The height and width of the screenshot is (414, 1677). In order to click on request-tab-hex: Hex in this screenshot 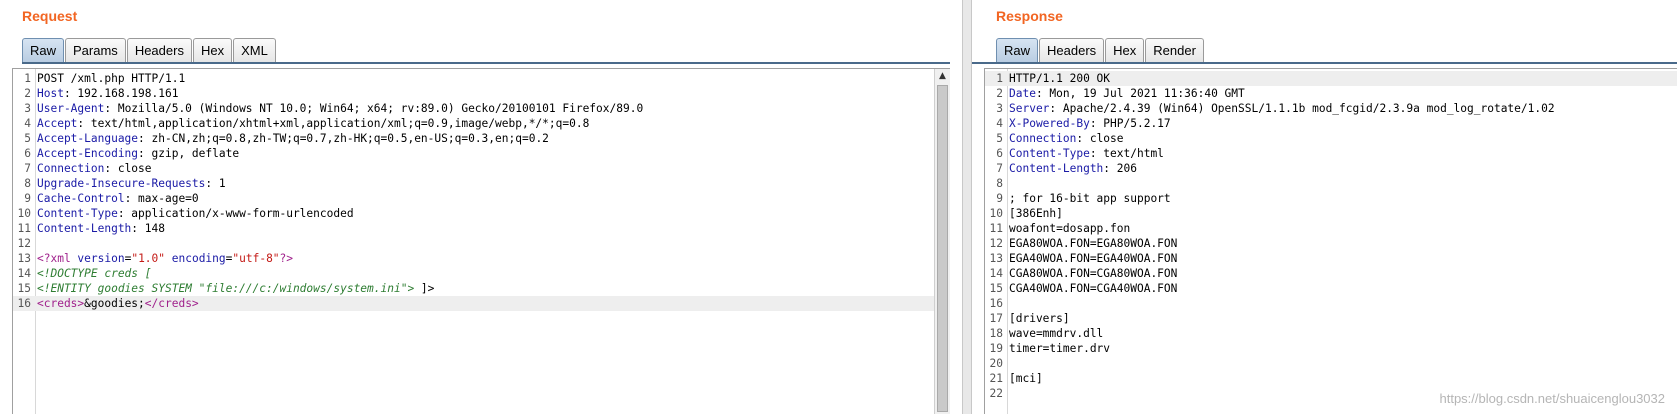, I will do `click(212, 50)`.